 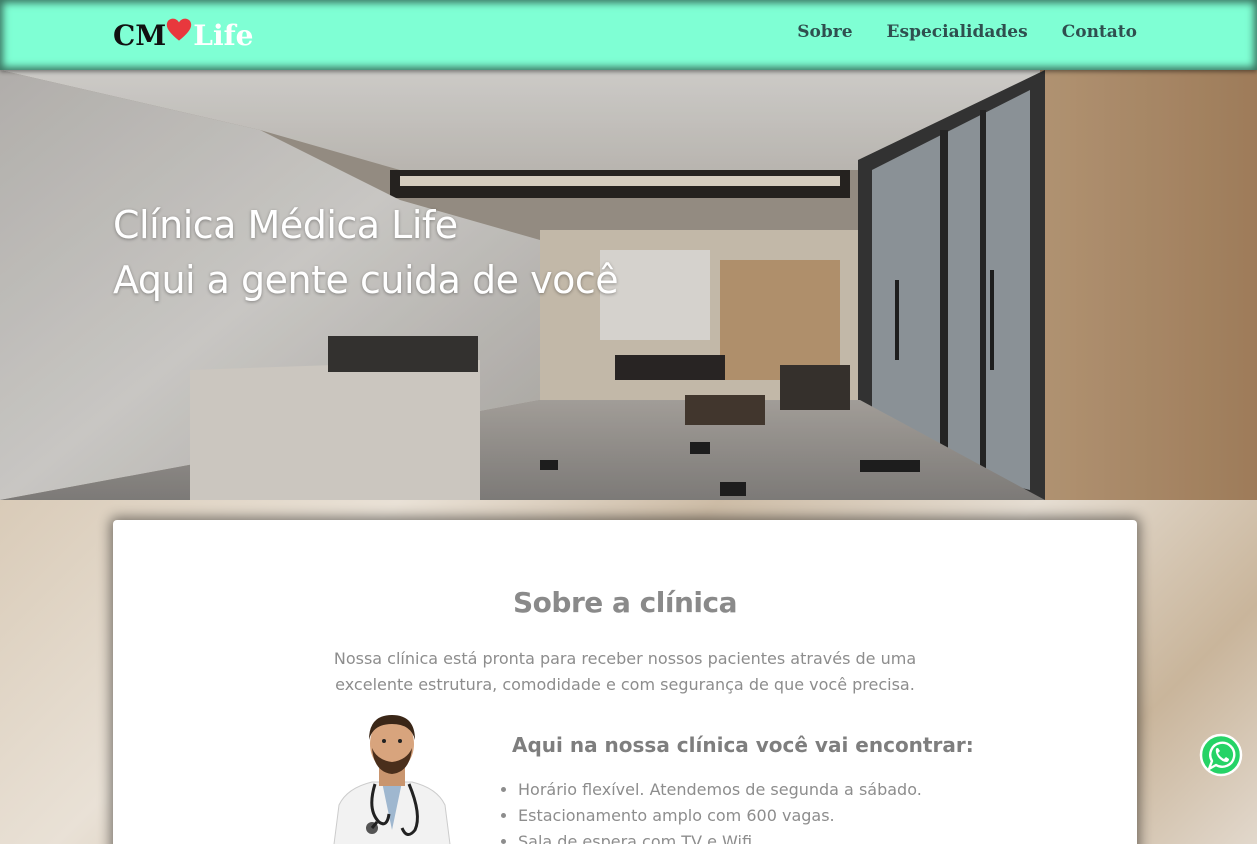 I want to click on logo-text-cm: CM, so click(x=140, y=35).